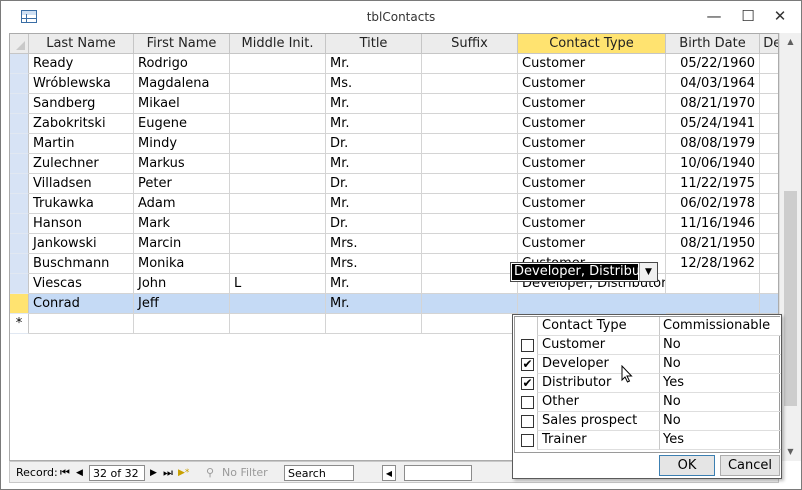  What do you see at coordinates (81, 124) in the screenshot?
I see `table-cell: Zabokritski` at bounding box center [81, 124].